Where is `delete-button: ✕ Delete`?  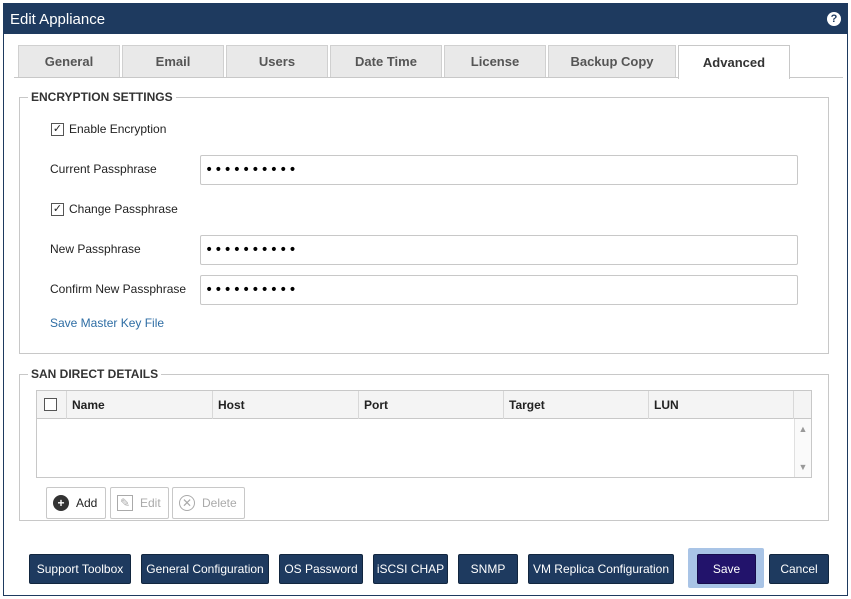
delete-button: ✕ Delete is located at coordinates (208, 503).